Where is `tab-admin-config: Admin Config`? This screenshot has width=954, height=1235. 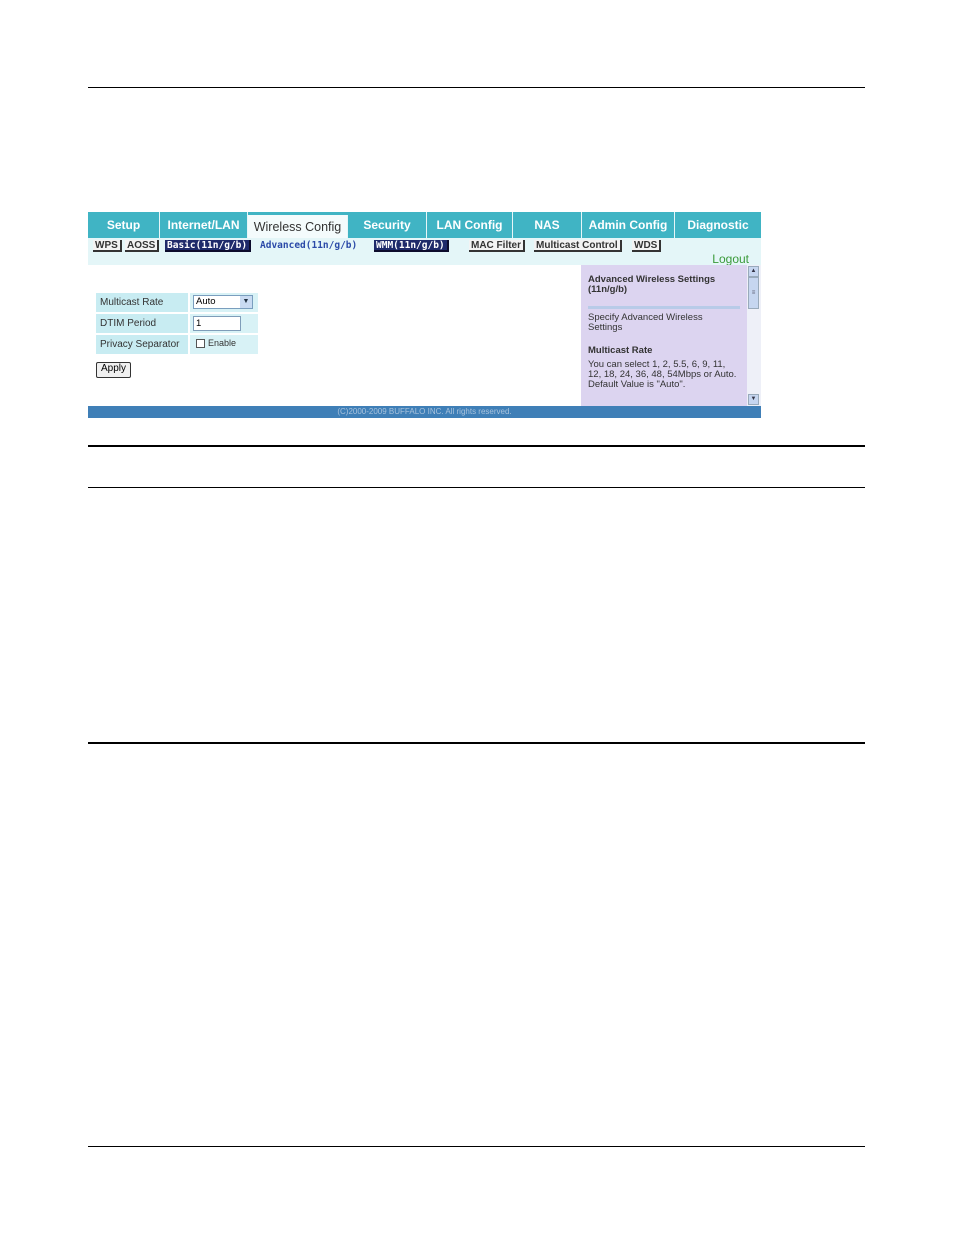 tab-admin-config: Admin Config is located at coordinates (628, 225).